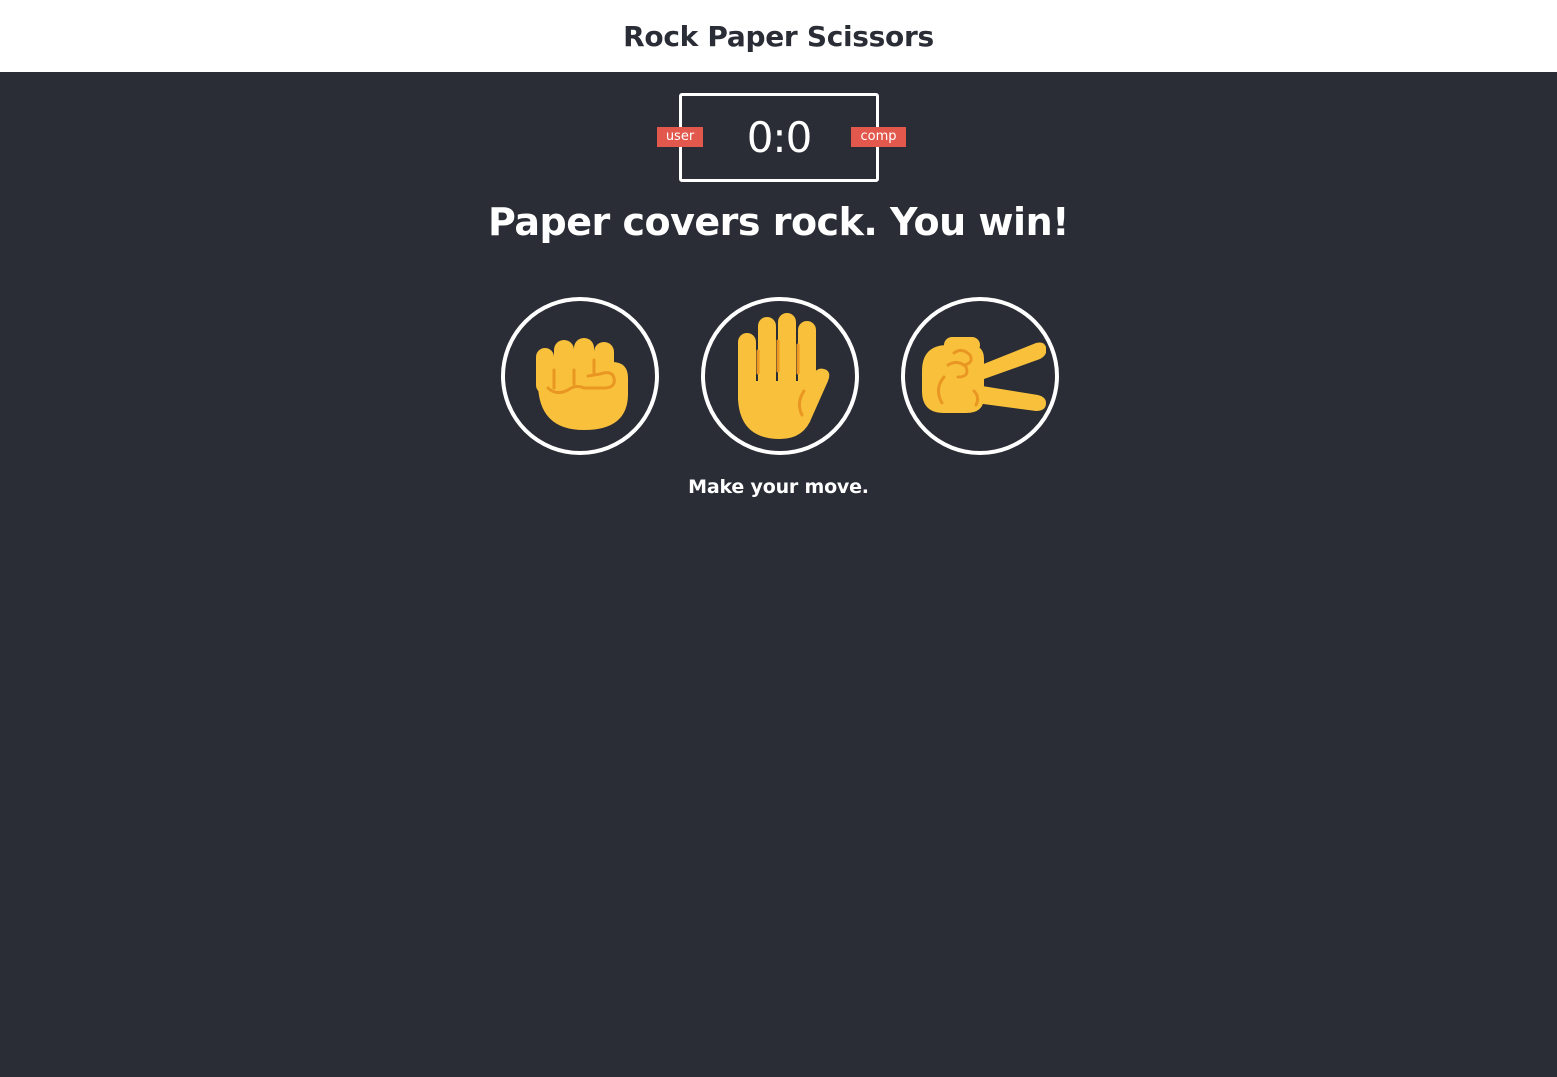  I want to click on paper-button, so click(780, 376).